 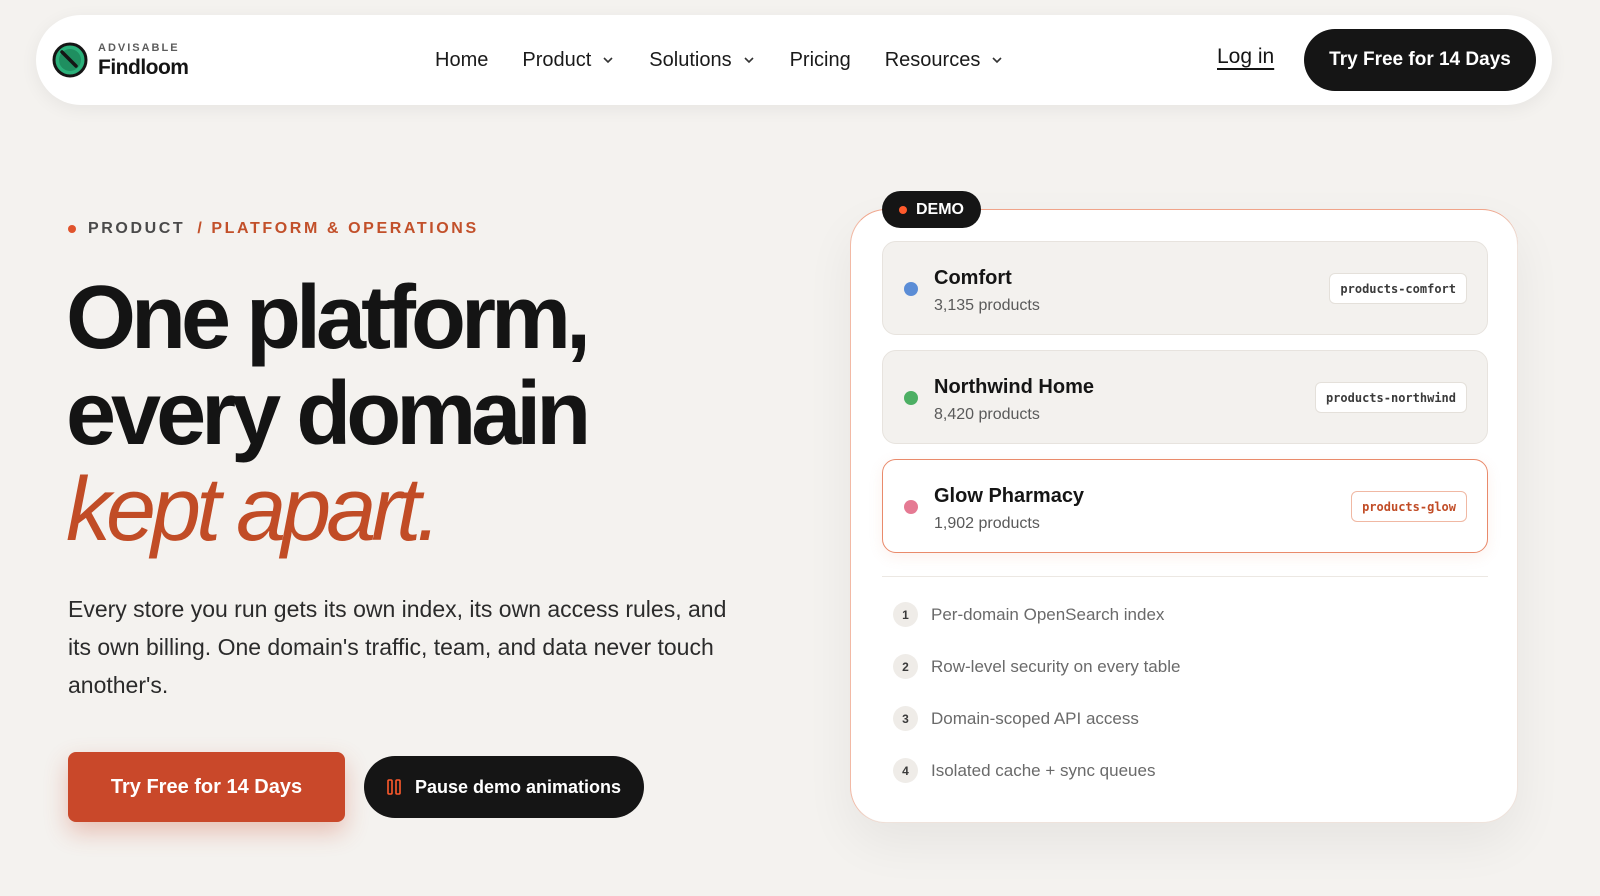 I want to click on brand-tagline: ADVISABLE, so click(x=139, y=47).